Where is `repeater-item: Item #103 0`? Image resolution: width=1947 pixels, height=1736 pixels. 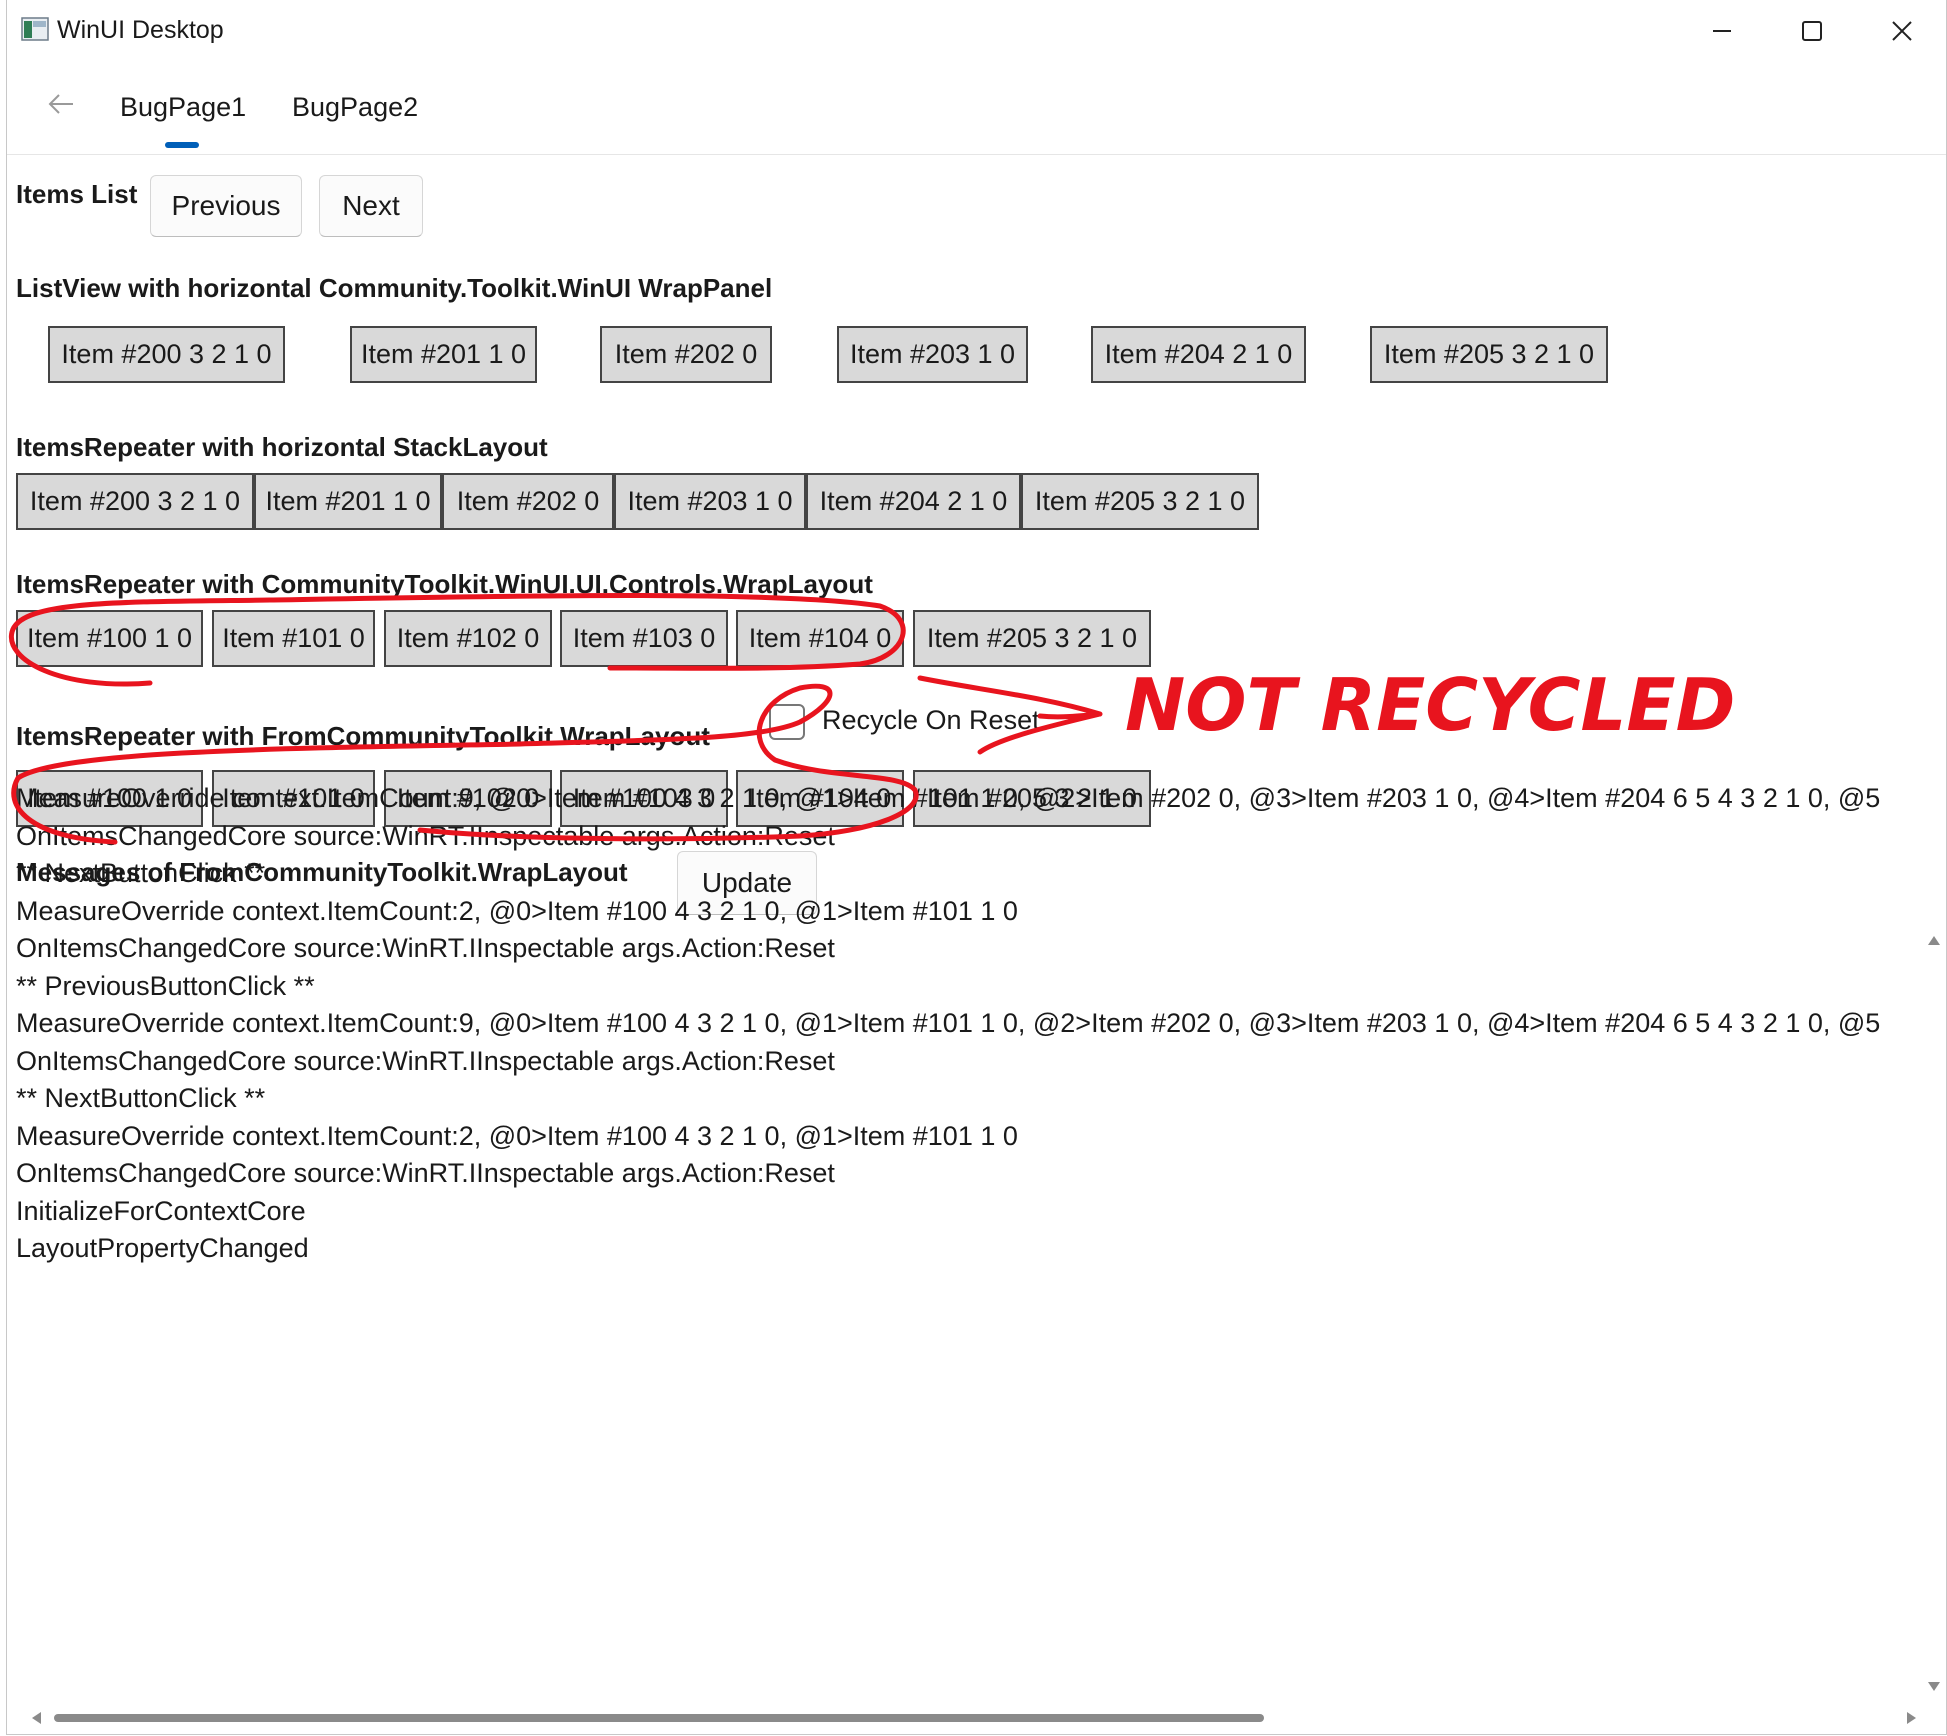 repeater-item: Item #103 0 is located at coordinates (644, 638).